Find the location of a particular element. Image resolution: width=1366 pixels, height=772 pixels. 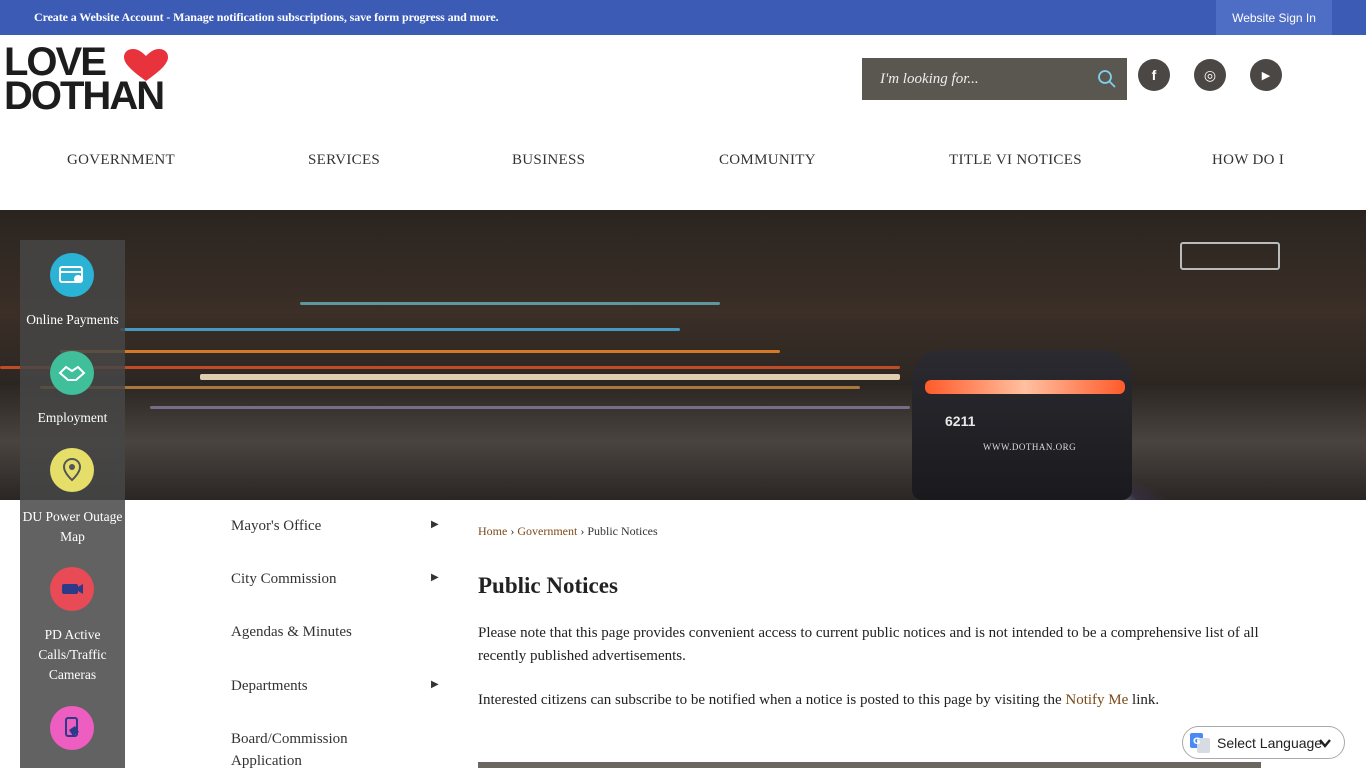

facebook-icon: f is located at coordinates (1154, 75).